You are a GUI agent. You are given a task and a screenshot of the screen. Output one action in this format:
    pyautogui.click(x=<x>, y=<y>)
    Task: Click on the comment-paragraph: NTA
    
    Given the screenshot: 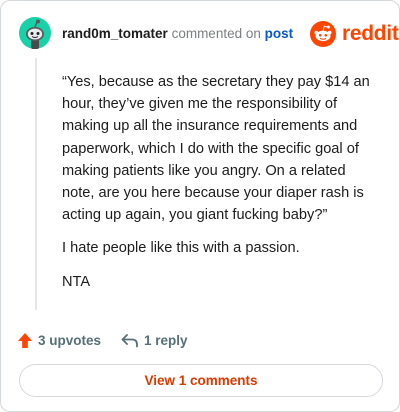 What is the action you would take?
    pyautogui.click(x=76, y=281)
    